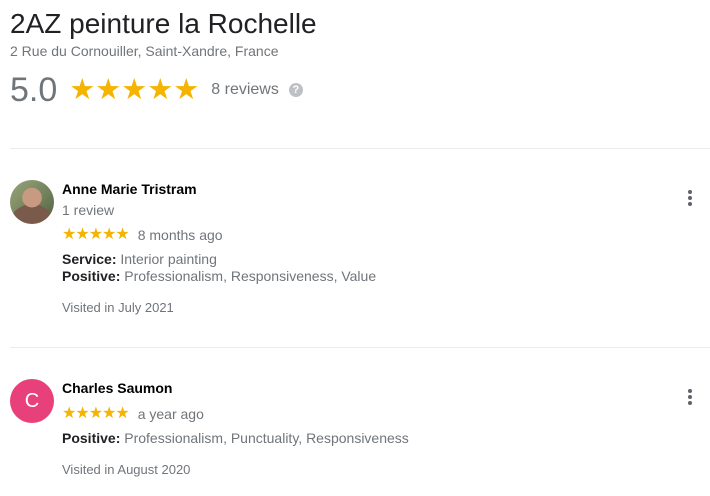 The width and height of the screenshot is (710, 496). What do you see at coordinates (245, 89) in the screenshot?
I see `review-count: 8 reviews` at bounding box center [245, 89].